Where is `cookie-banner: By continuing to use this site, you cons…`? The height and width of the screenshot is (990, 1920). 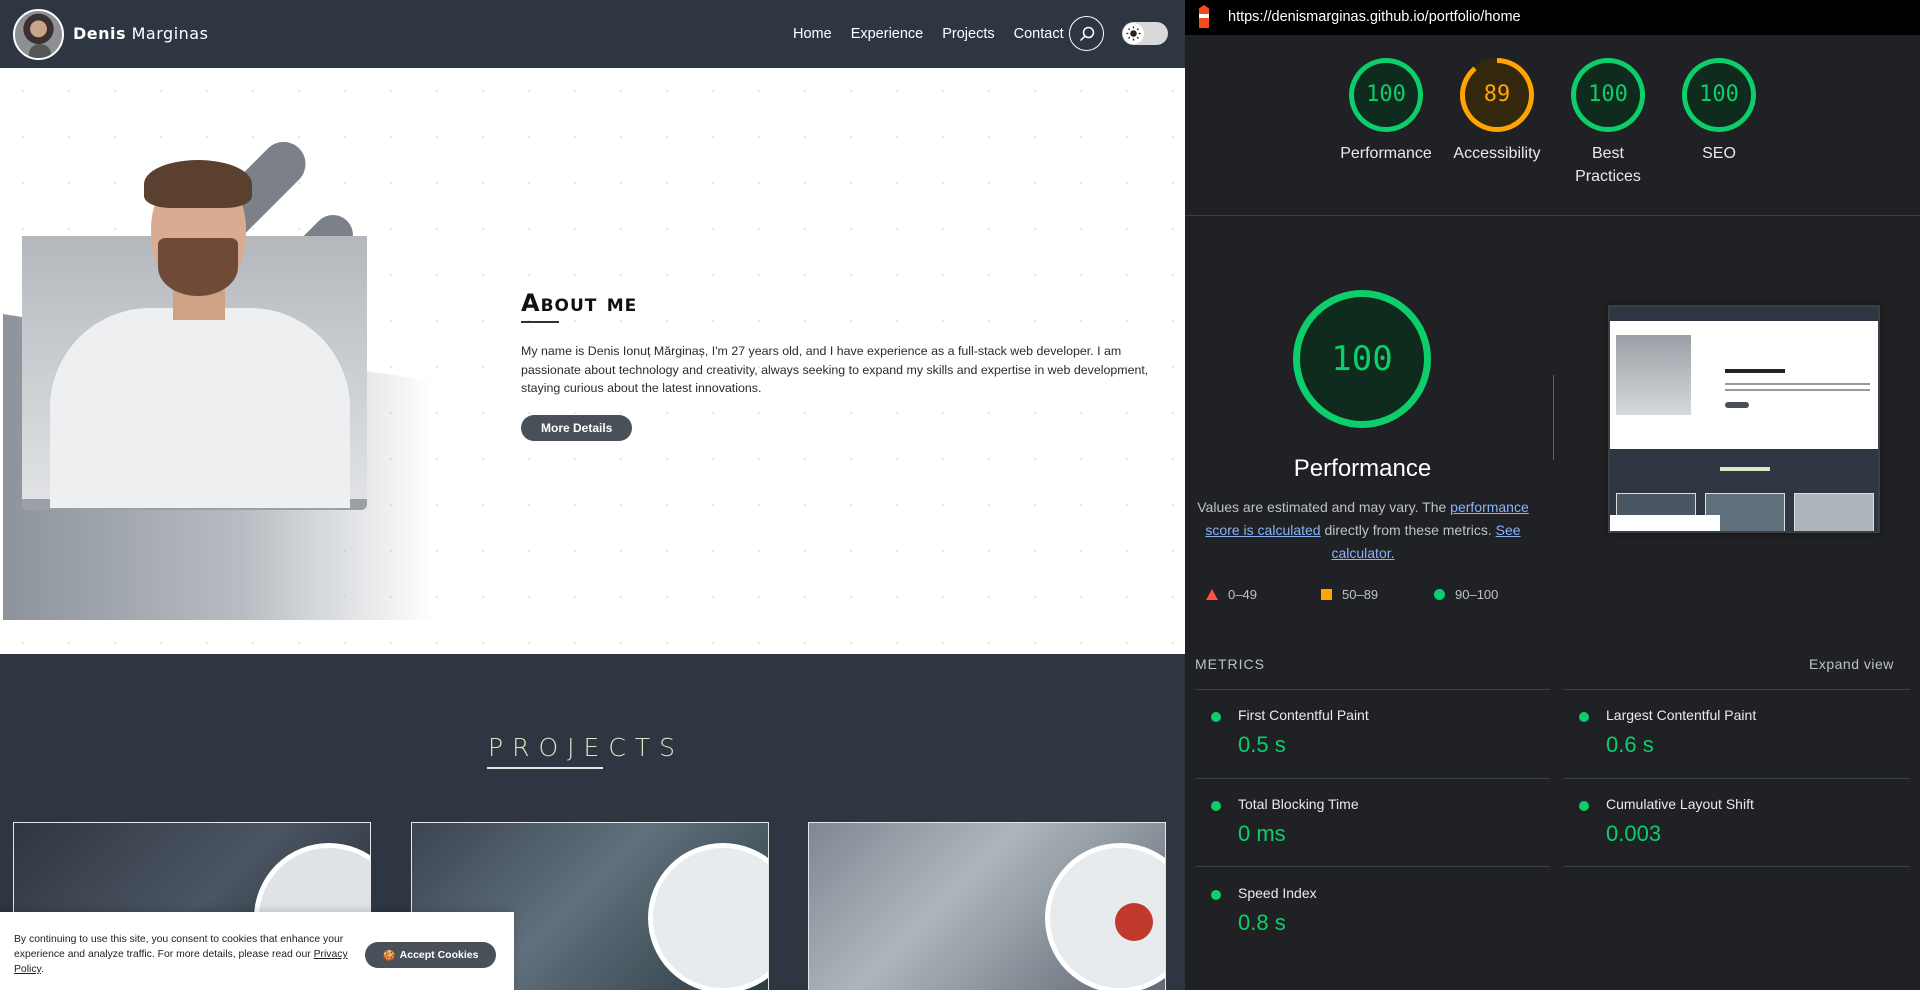 cookie-banner: By continuing to use this site, you cons… is located at coordinates (257, 951).